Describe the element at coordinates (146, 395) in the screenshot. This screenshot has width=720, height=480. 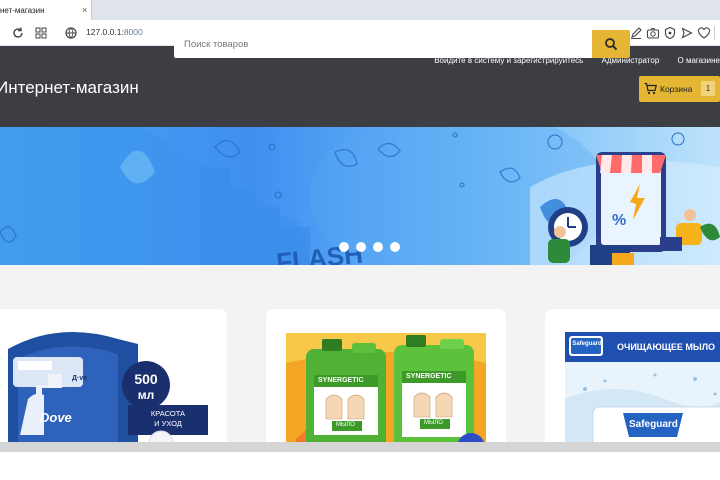
I see `dove-volume-unit: мл` at that location.